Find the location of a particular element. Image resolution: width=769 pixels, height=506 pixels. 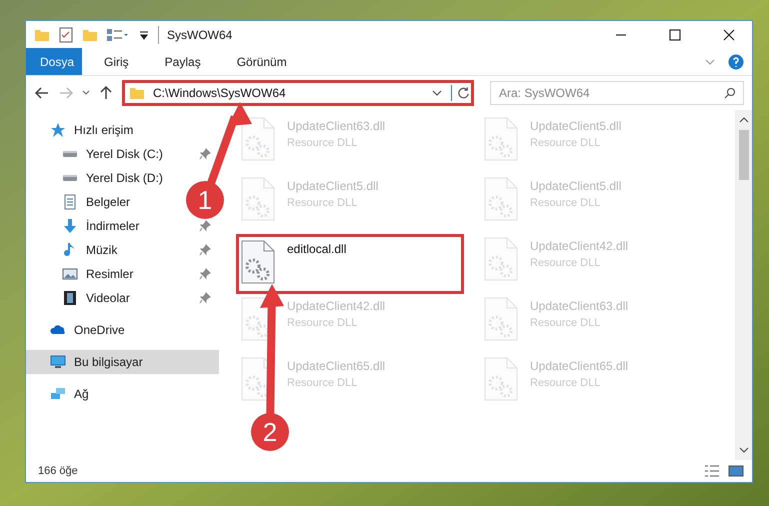

help-icon is located at coordinates (736, 62).